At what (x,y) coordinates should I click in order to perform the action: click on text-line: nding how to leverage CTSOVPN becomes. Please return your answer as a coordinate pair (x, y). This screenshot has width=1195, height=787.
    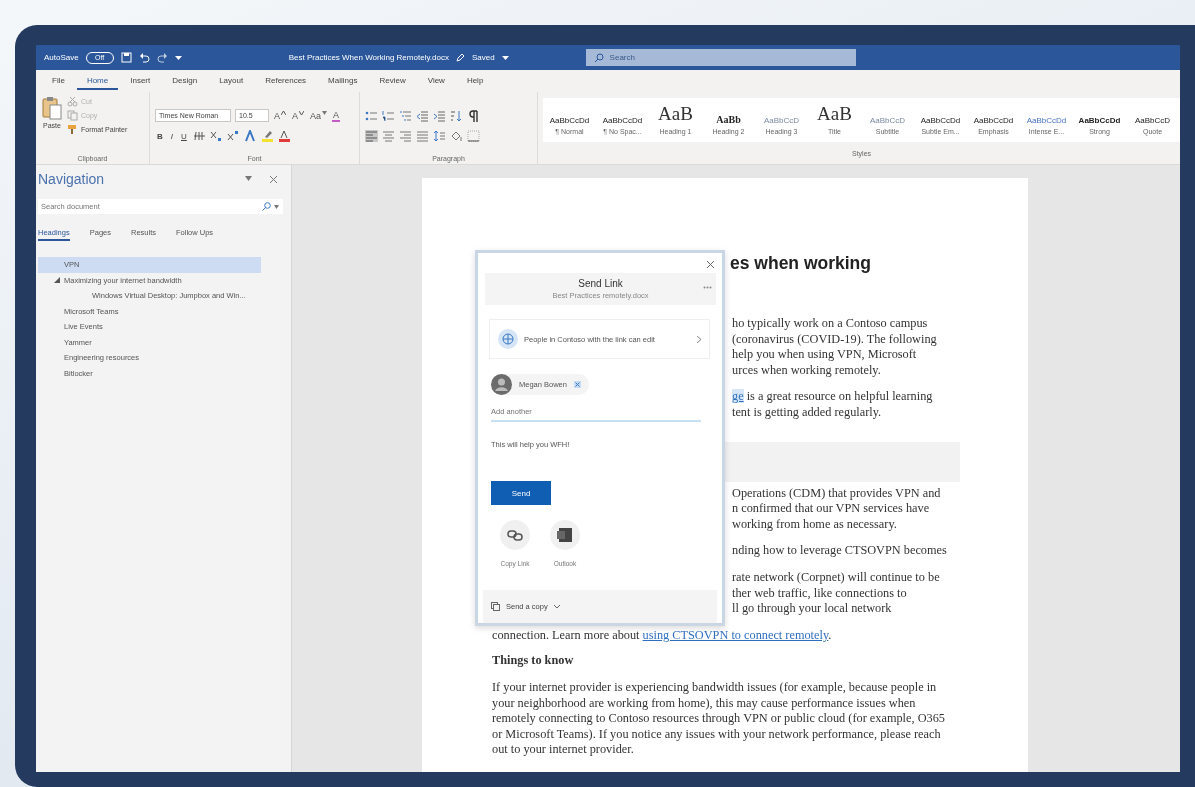
    Looking at the image, I should click on (840, 551).